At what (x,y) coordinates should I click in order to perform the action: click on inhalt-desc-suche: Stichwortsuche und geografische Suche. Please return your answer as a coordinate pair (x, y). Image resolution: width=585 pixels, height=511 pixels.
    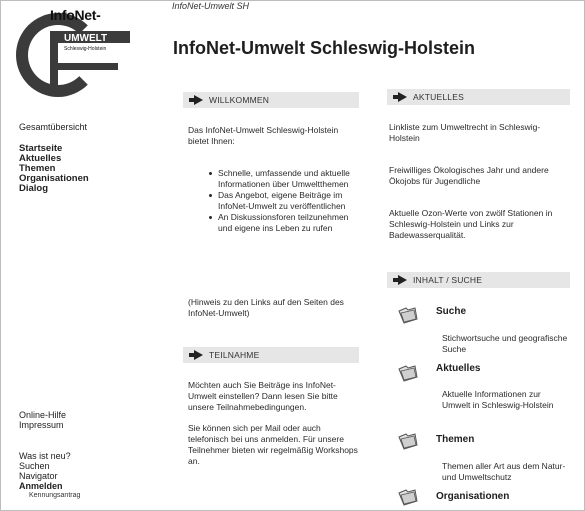
    Looking at the image, I should click on (505, 343).